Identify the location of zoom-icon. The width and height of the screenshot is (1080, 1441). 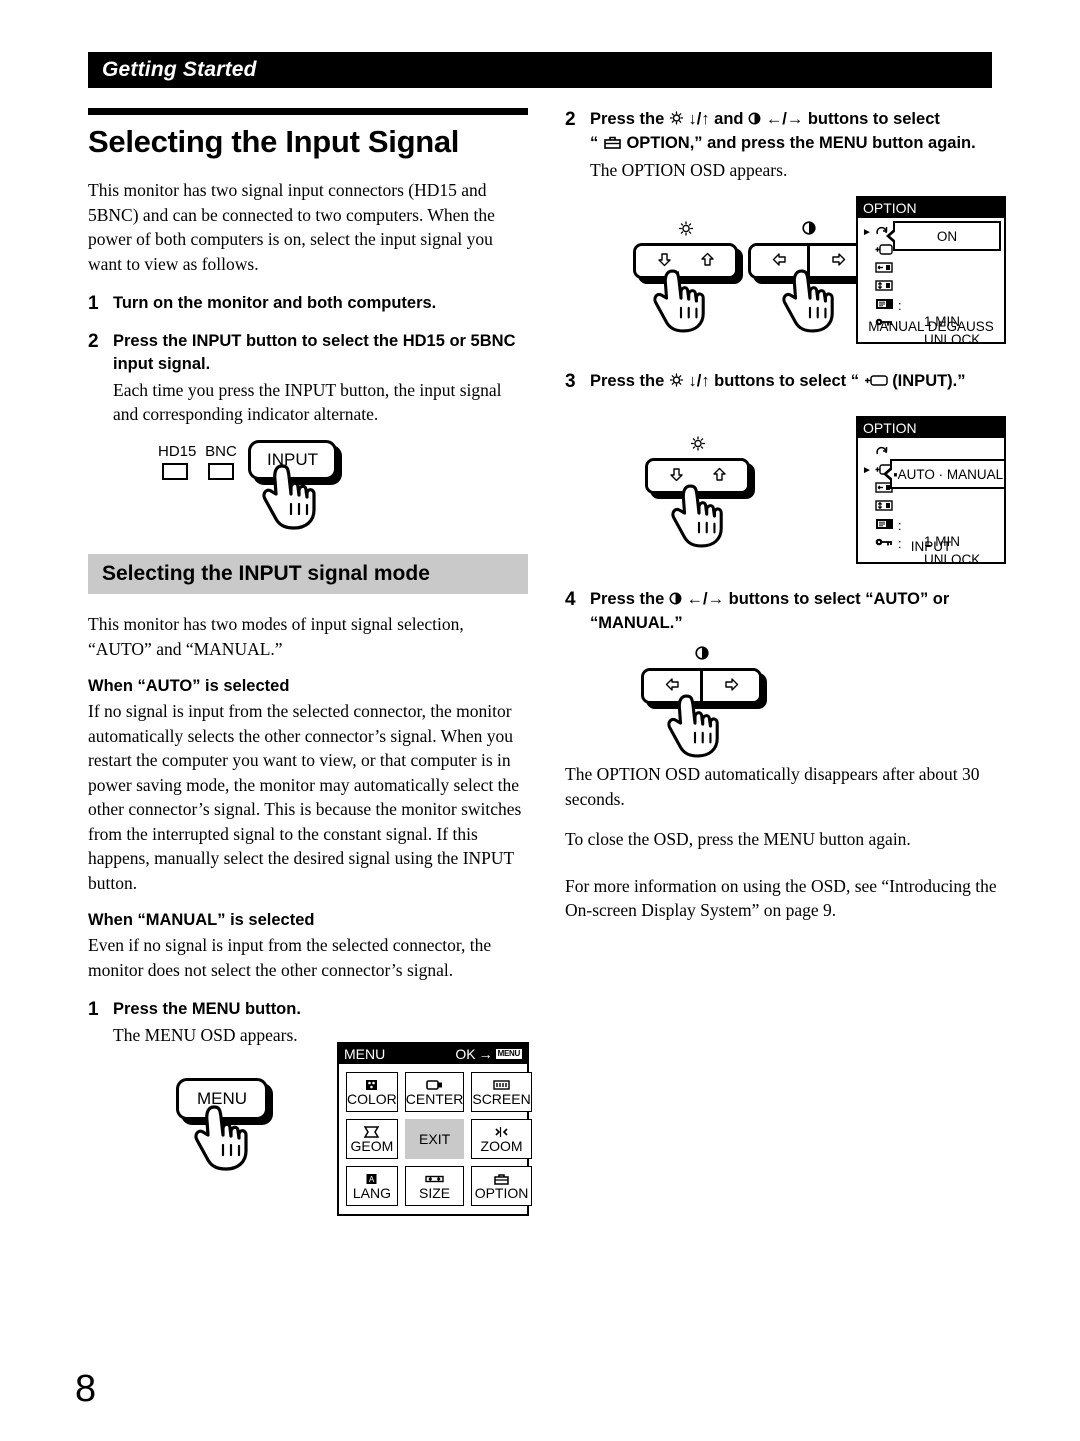
(501, 1132).